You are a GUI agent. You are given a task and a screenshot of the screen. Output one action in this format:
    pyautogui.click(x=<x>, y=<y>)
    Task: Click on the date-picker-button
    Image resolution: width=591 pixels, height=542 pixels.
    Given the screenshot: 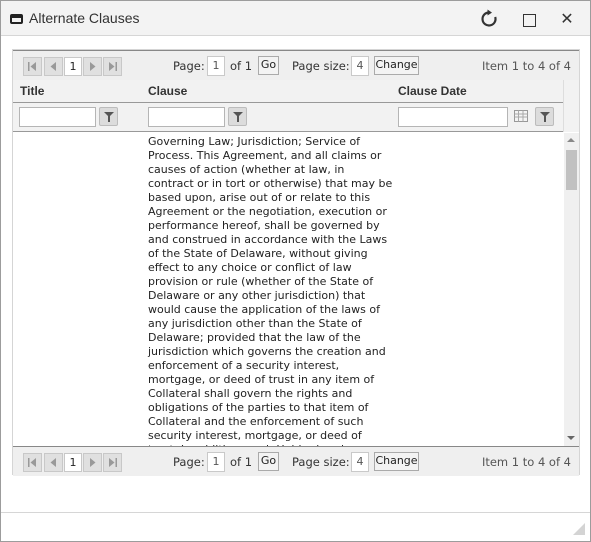 What is the action you would take?
    pyautogui.click(x=521, y=116)
    